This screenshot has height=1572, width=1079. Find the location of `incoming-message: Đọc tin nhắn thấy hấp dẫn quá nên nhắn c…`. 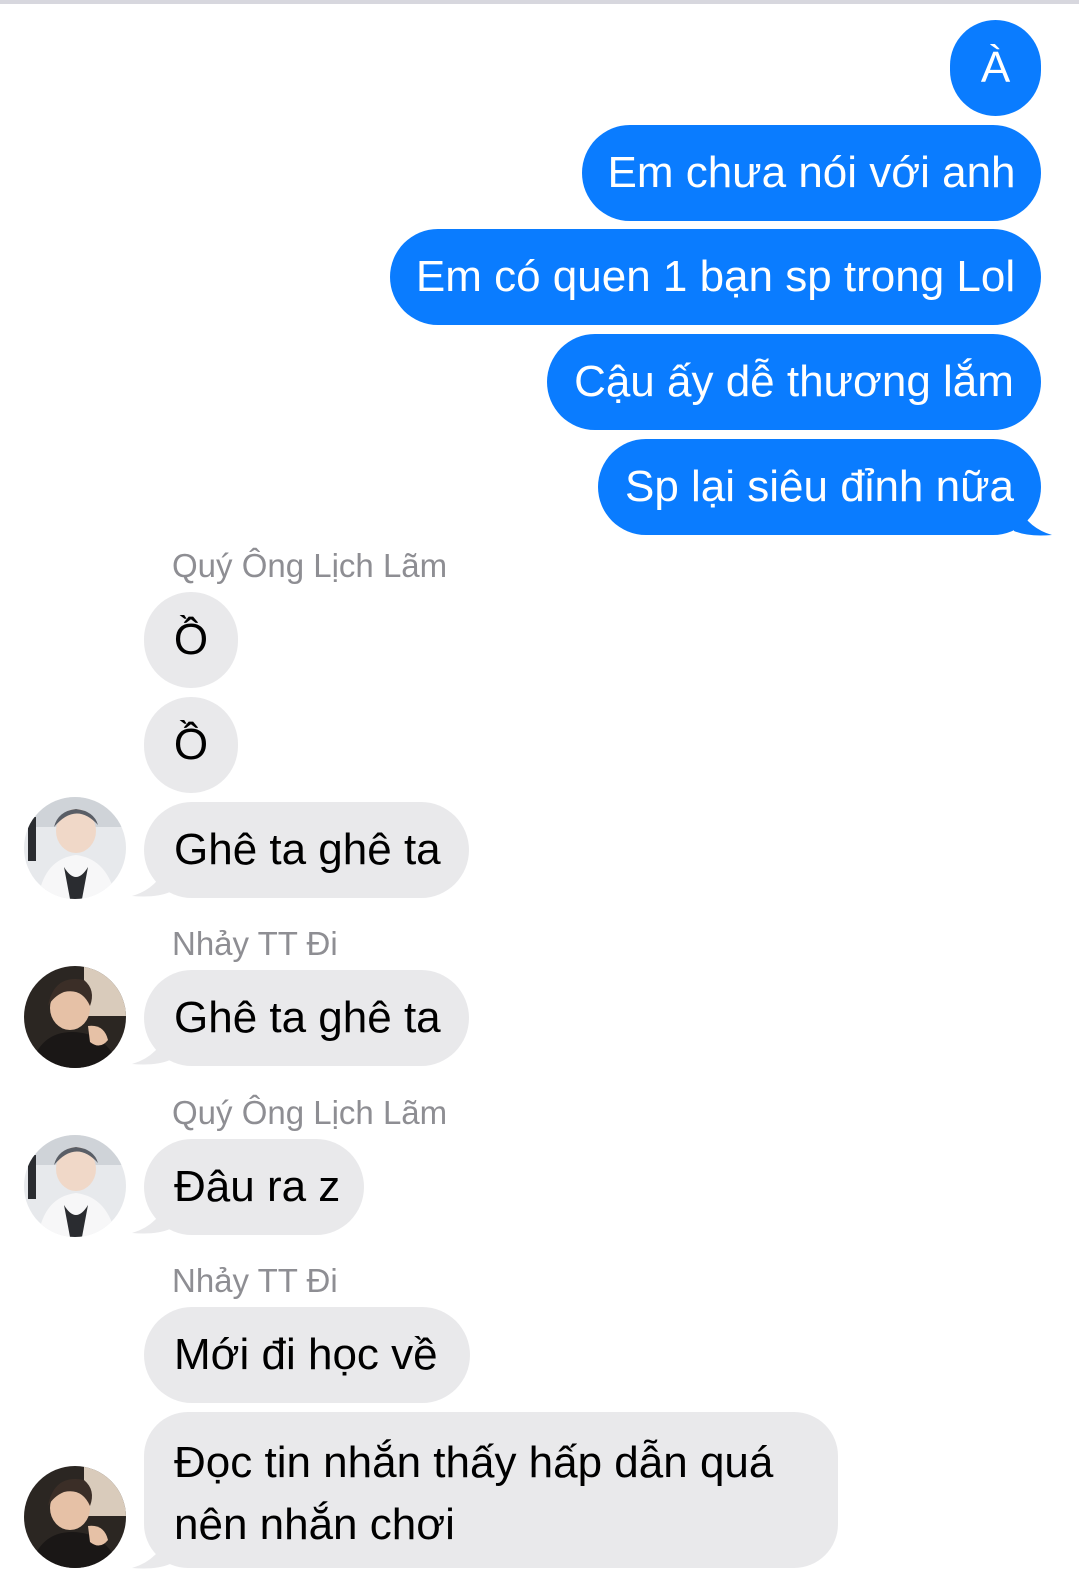

incoming-message: Đọc tin nhắn thấy hấp dẫn quá nên nhắn c… is located at coordinates (491, 1490).